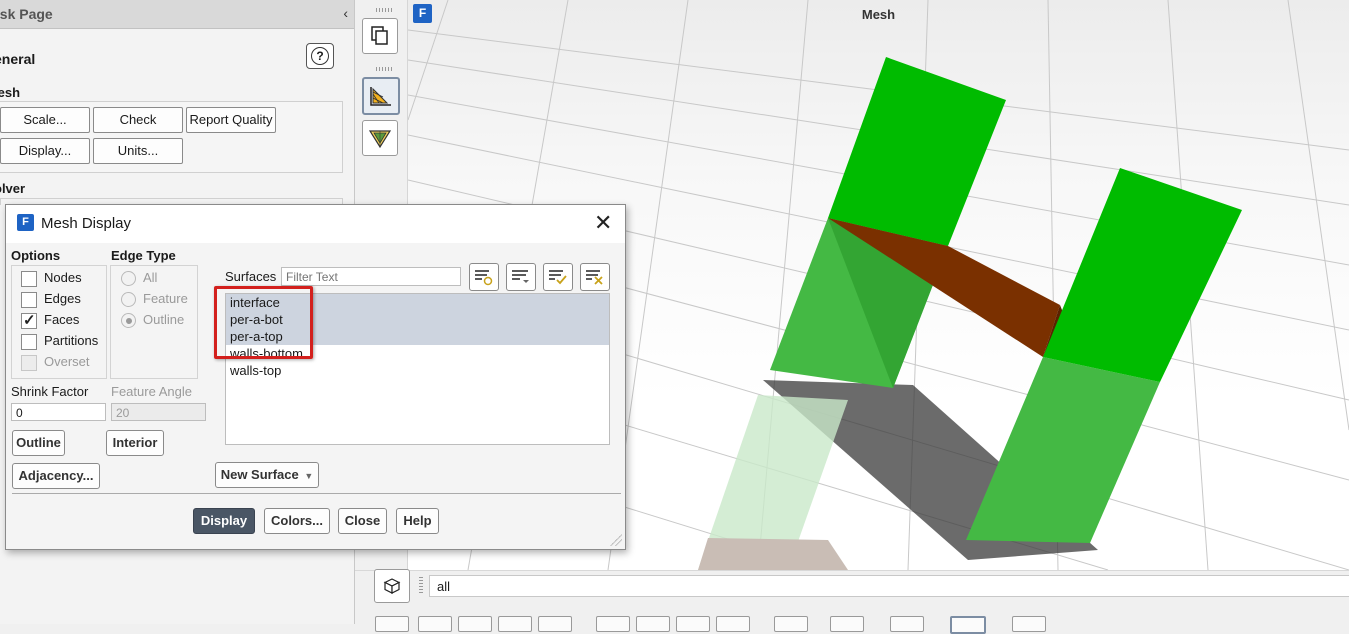 Image resolution: width=1349 pixels, height=634 pixels. What do you see at coordinates (71, 340) in the screenshot?
I see `partitions-label: Partitions` at bounding box center [71, 340].